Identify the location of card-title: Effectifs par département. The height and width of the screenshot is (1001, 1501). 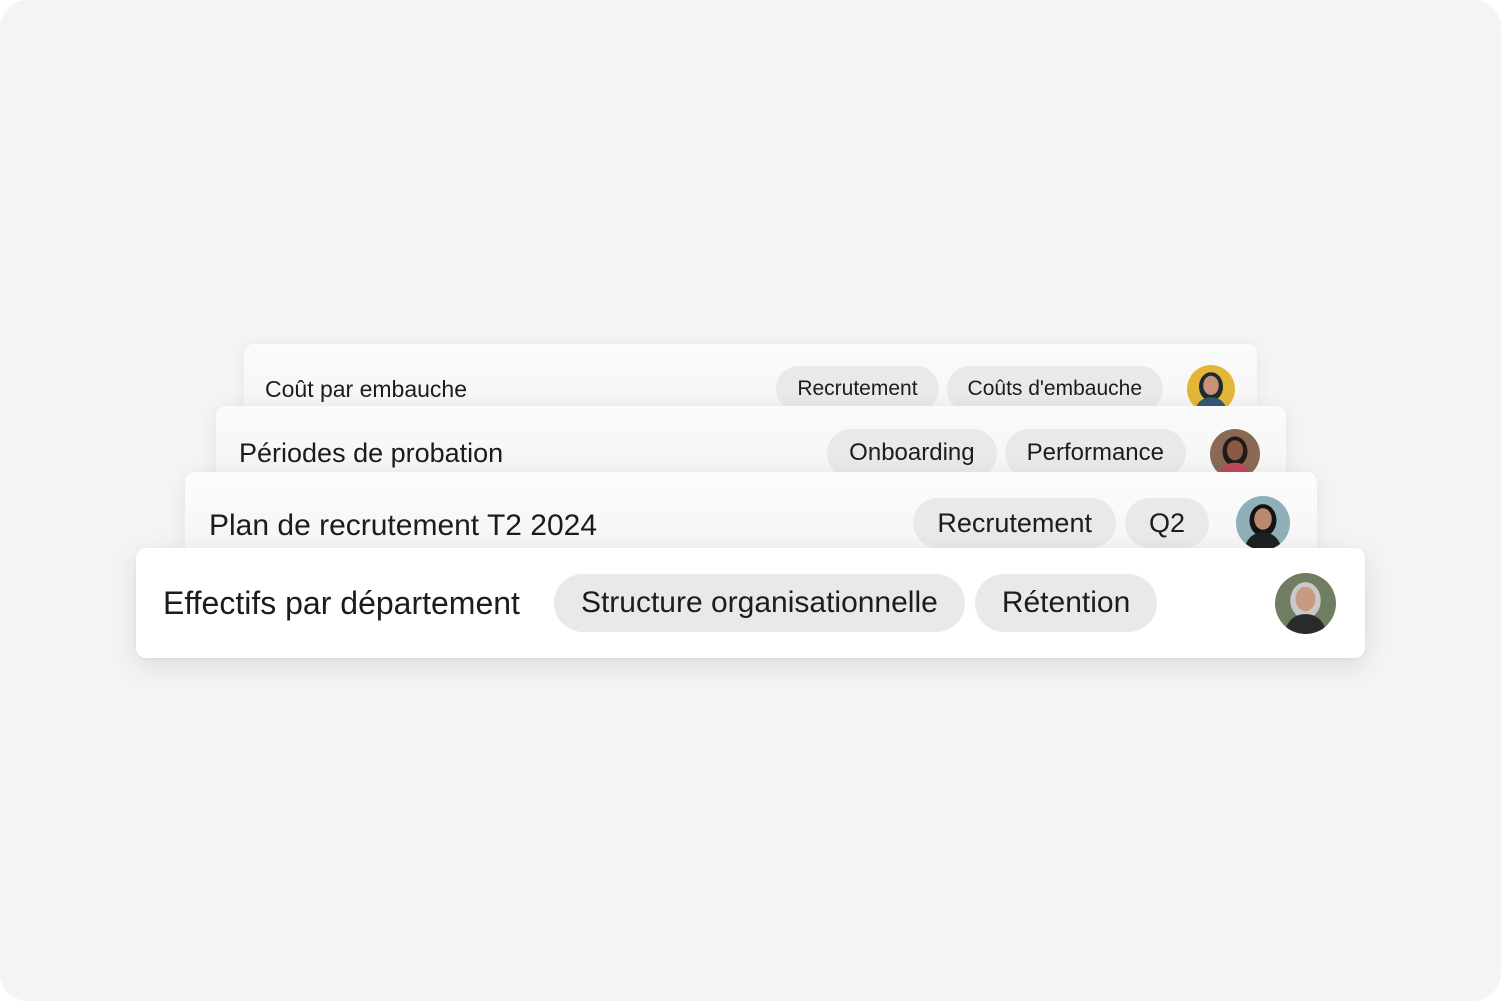
(341, 603).